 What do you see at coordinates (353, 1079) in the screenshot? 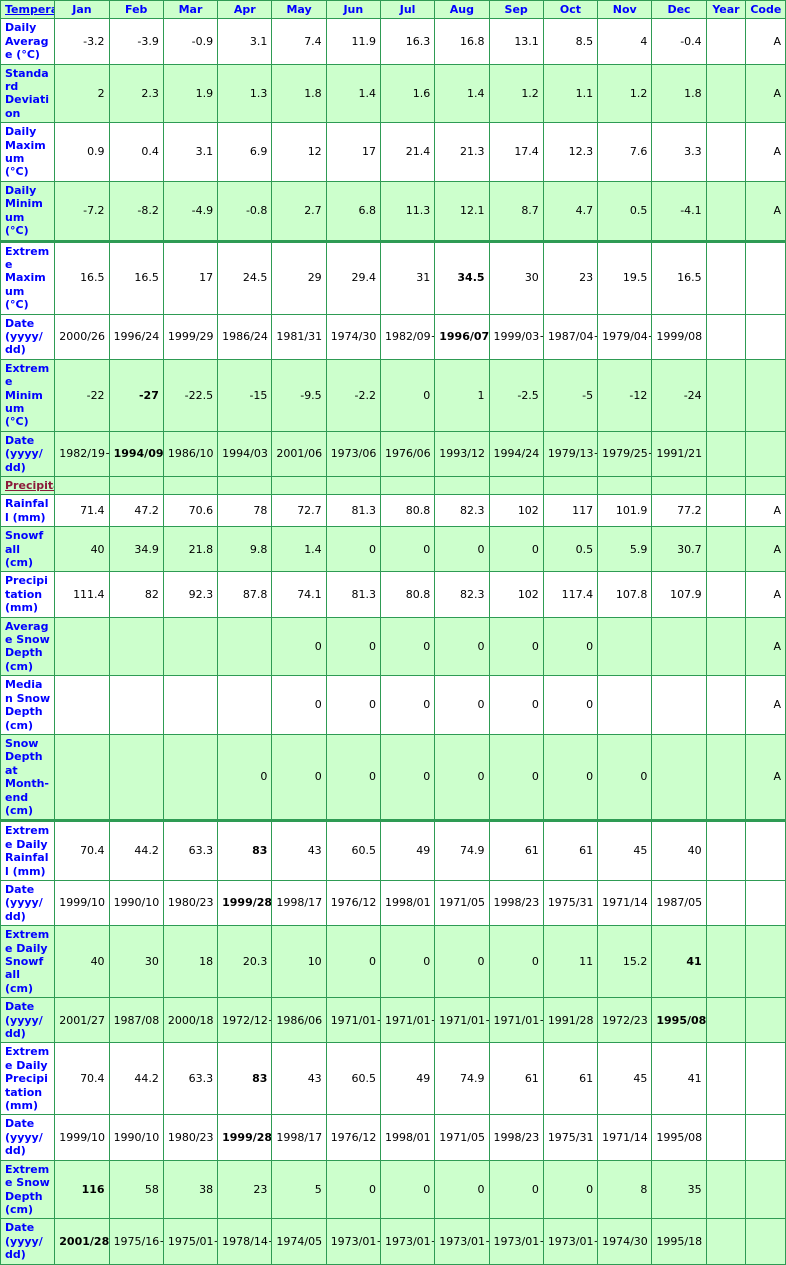
I see `cell-value: 60.5` at bounding box center [353, 1079].